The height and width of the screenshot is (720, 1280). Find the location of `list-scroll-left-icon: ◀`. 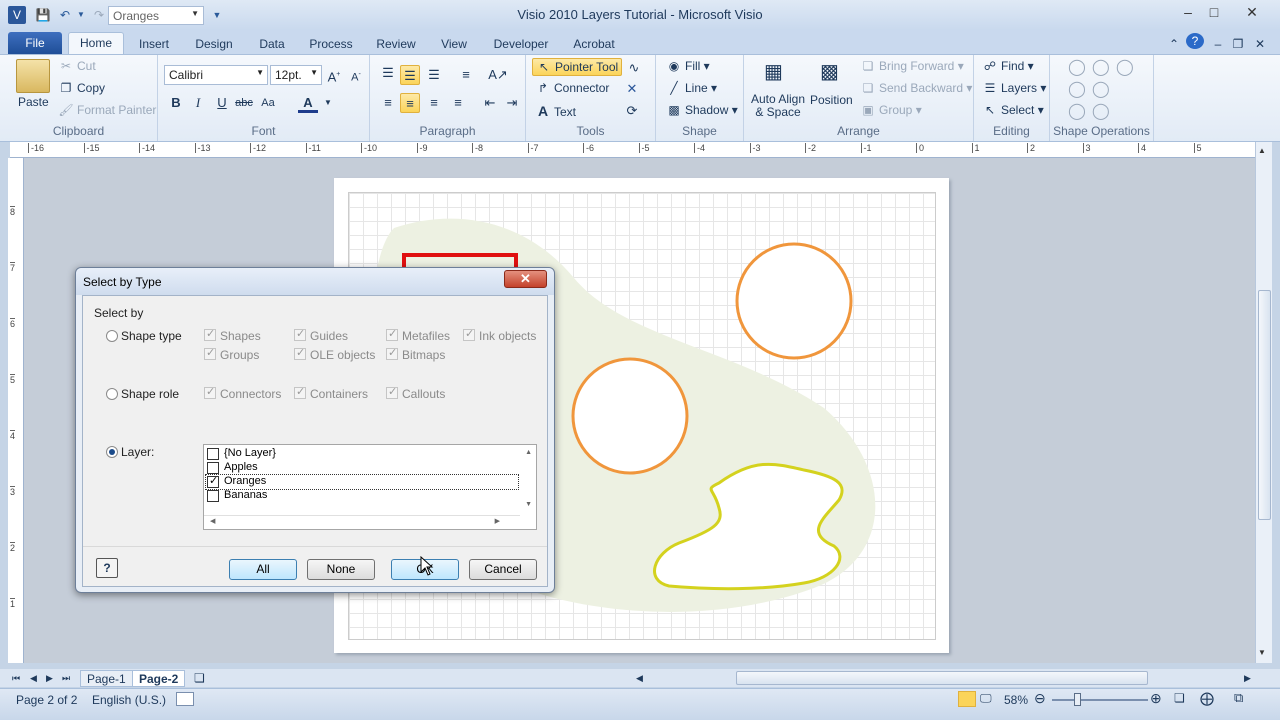

list-scroll-left-icon: ◀ is located at coordinates (212, 521).